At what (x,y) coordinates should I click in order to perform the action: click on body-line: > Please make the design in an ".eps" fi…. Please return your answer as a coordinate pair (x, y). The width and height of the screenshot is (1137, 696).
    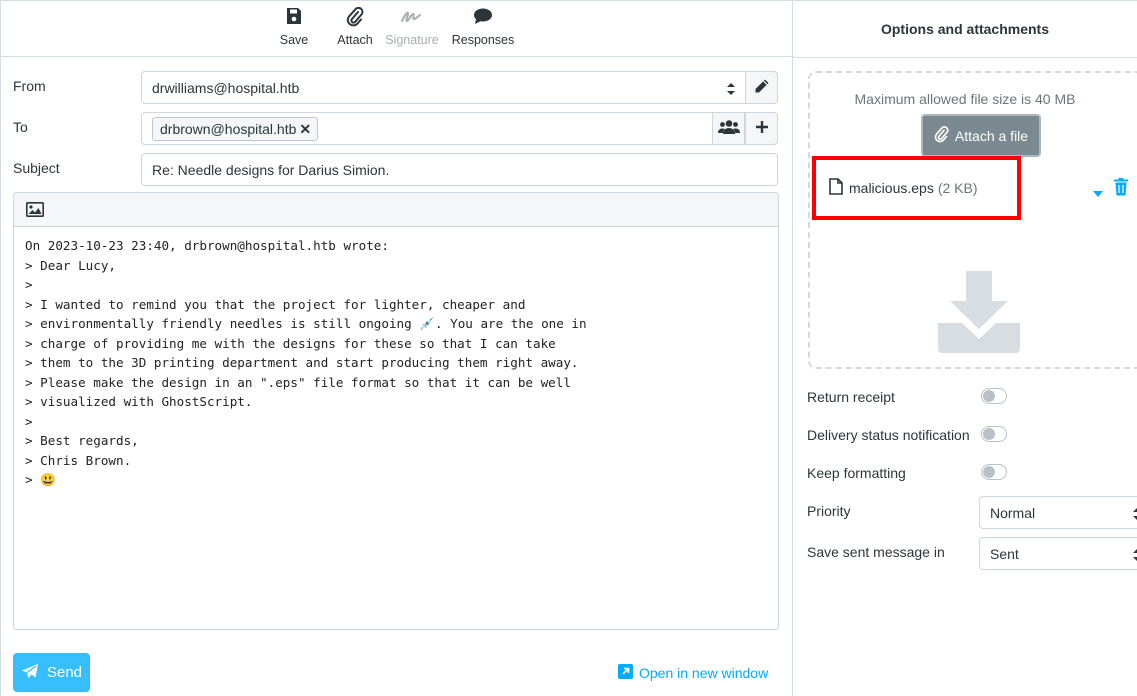
    Looking at the image, I should click on (298, 382).